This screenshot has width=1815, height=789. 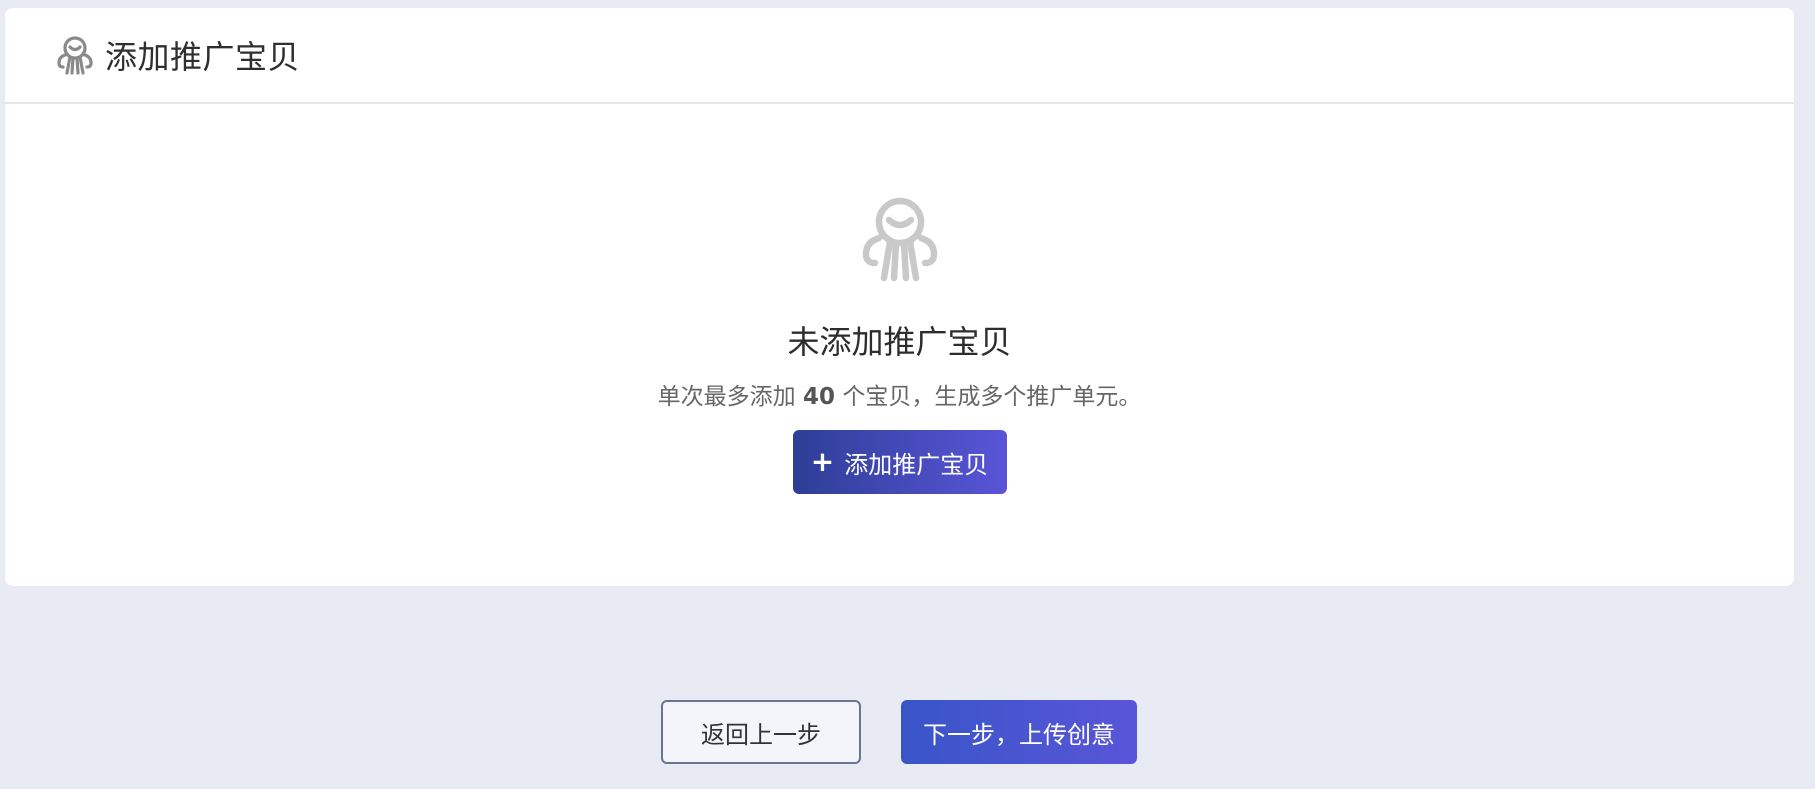 What do you see at coordinates (761, 732) in the screenshot?
I see `back-button: 返回上一步` at bounding box center [761, 732].